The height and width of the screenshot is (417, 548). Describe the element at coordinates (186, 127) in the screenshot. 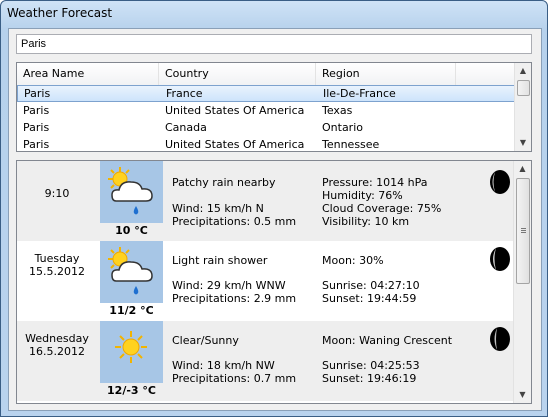

I see `cell-country: Canada` at that location.